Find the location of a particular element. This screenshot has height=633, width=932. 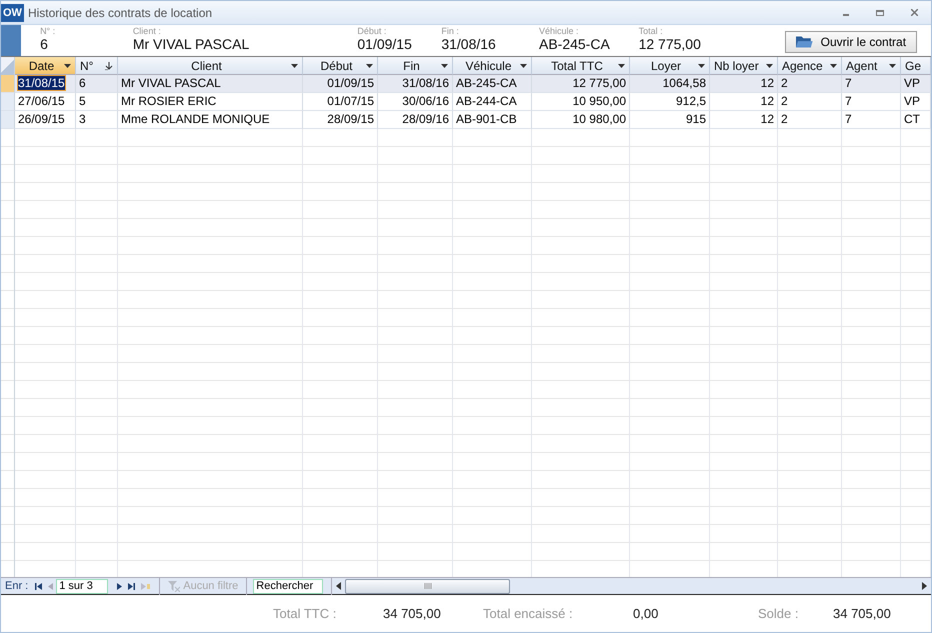

column-header: Agent is located at coordinates (871, 66).